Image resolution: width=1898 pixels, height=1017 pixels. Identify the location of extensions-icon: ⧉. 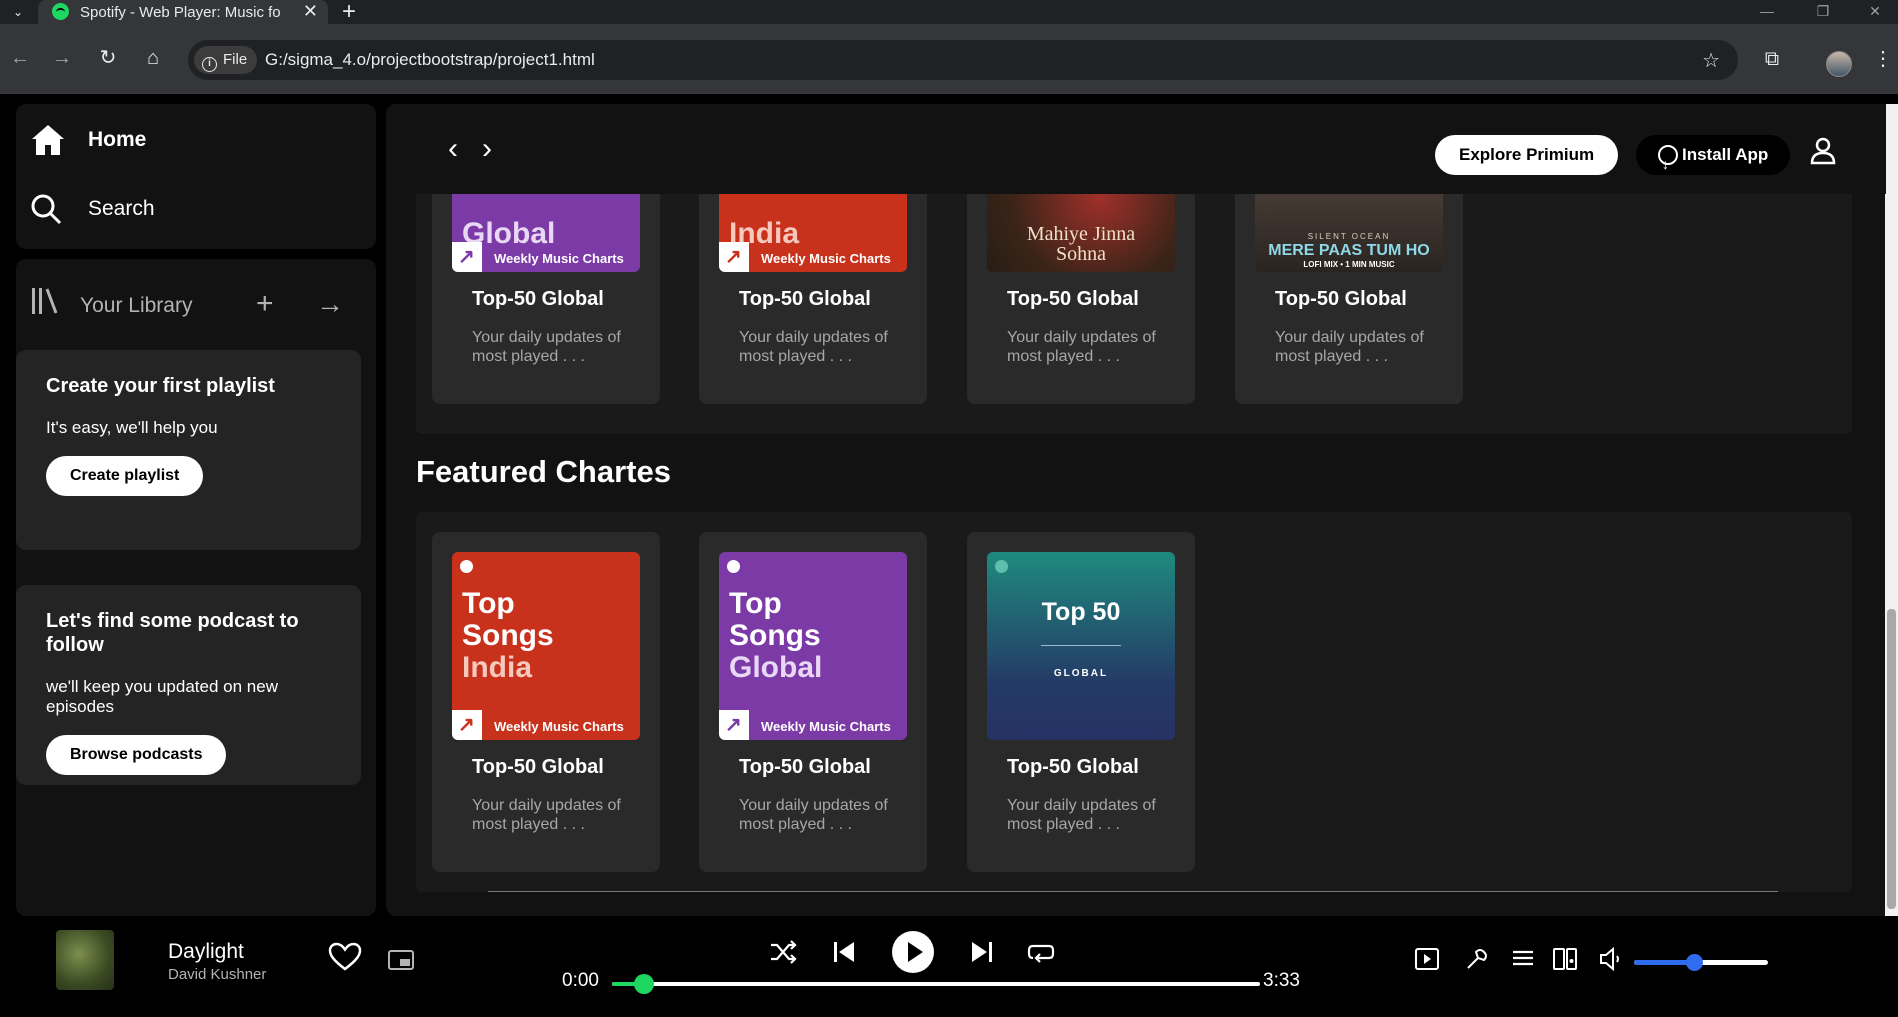
(1772, 59).